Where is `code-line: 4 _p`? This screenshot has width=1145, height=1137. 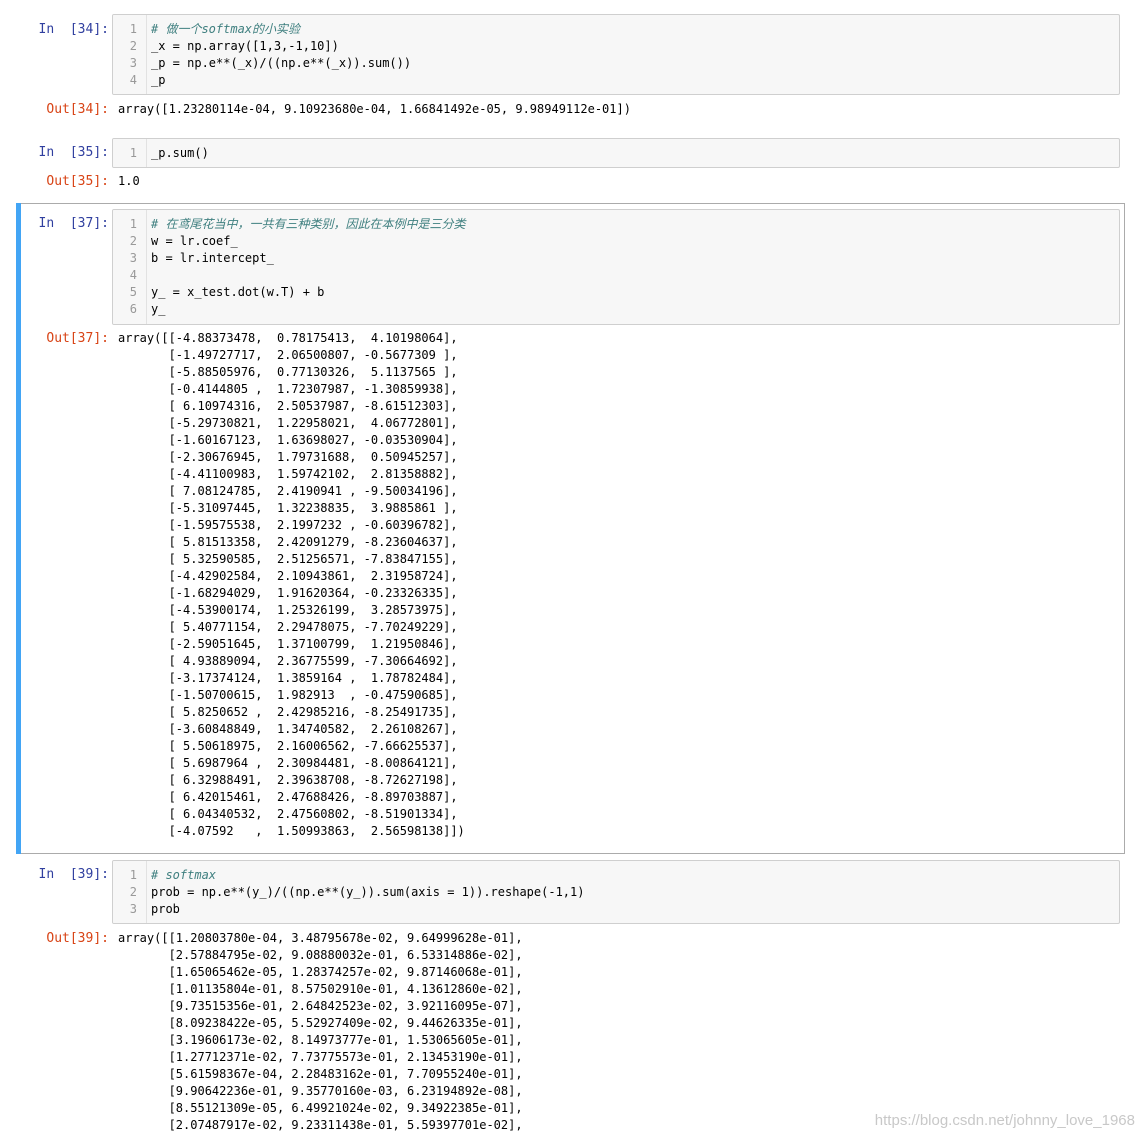
code-line: 4 _p is located at coordinates (147, 80).